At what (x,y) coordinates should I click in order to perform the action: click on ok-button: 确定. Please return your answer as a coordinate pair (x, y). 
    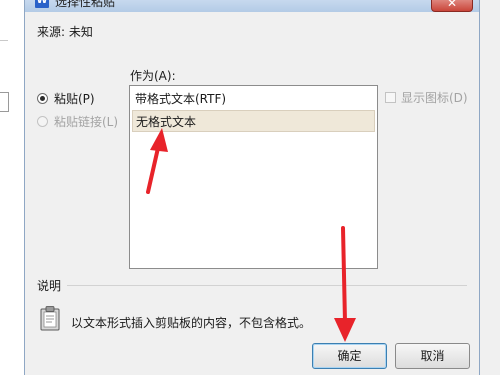
    Looking at the image, I should click on (349, 356).